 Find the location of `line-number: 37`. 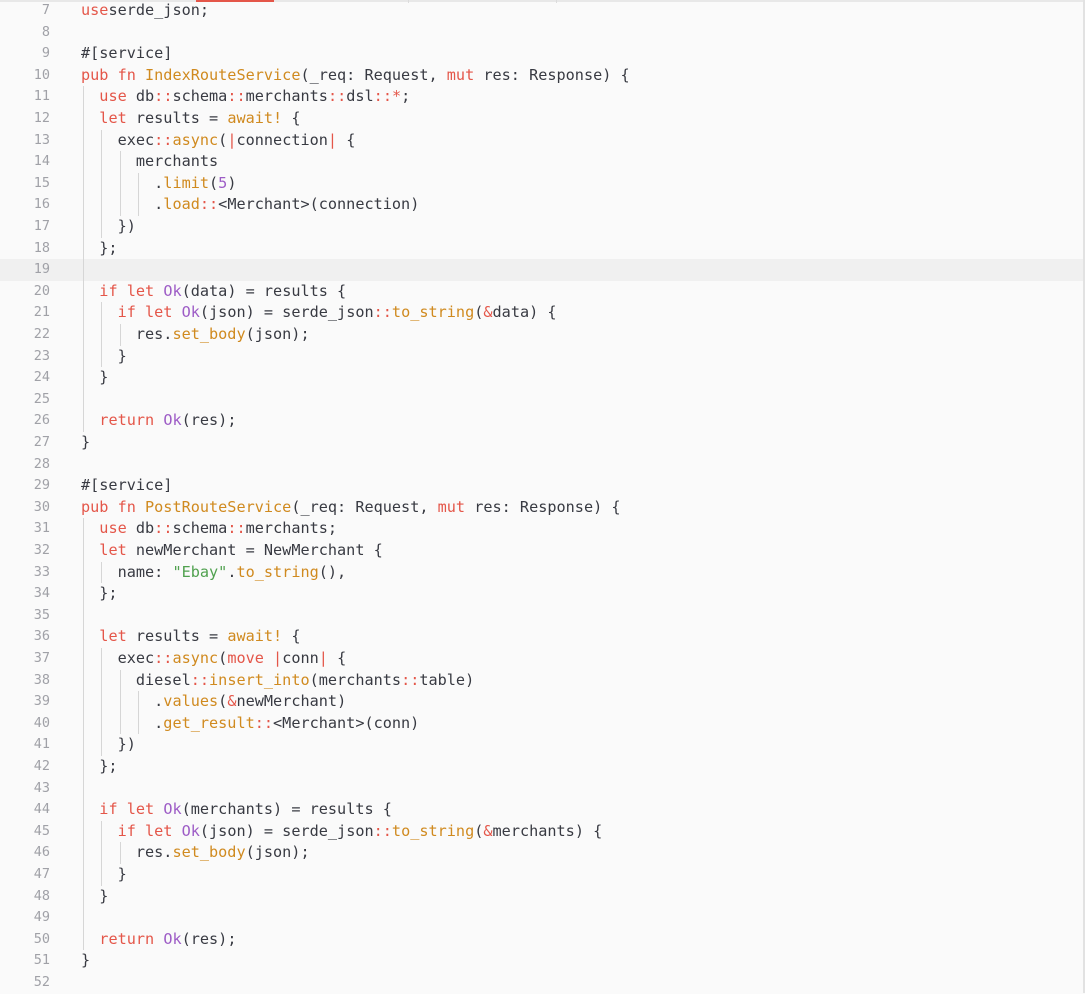

line-number: 37 is located at coordinates (41, 658).